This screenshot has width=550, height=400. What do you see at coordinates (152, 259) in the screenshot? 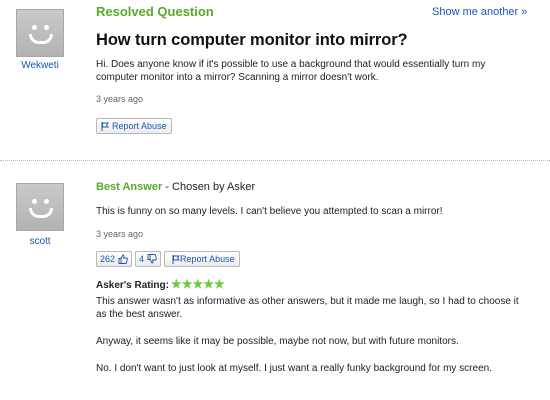
I see `thumbs-down-icon` at bounding box center [152, 259].